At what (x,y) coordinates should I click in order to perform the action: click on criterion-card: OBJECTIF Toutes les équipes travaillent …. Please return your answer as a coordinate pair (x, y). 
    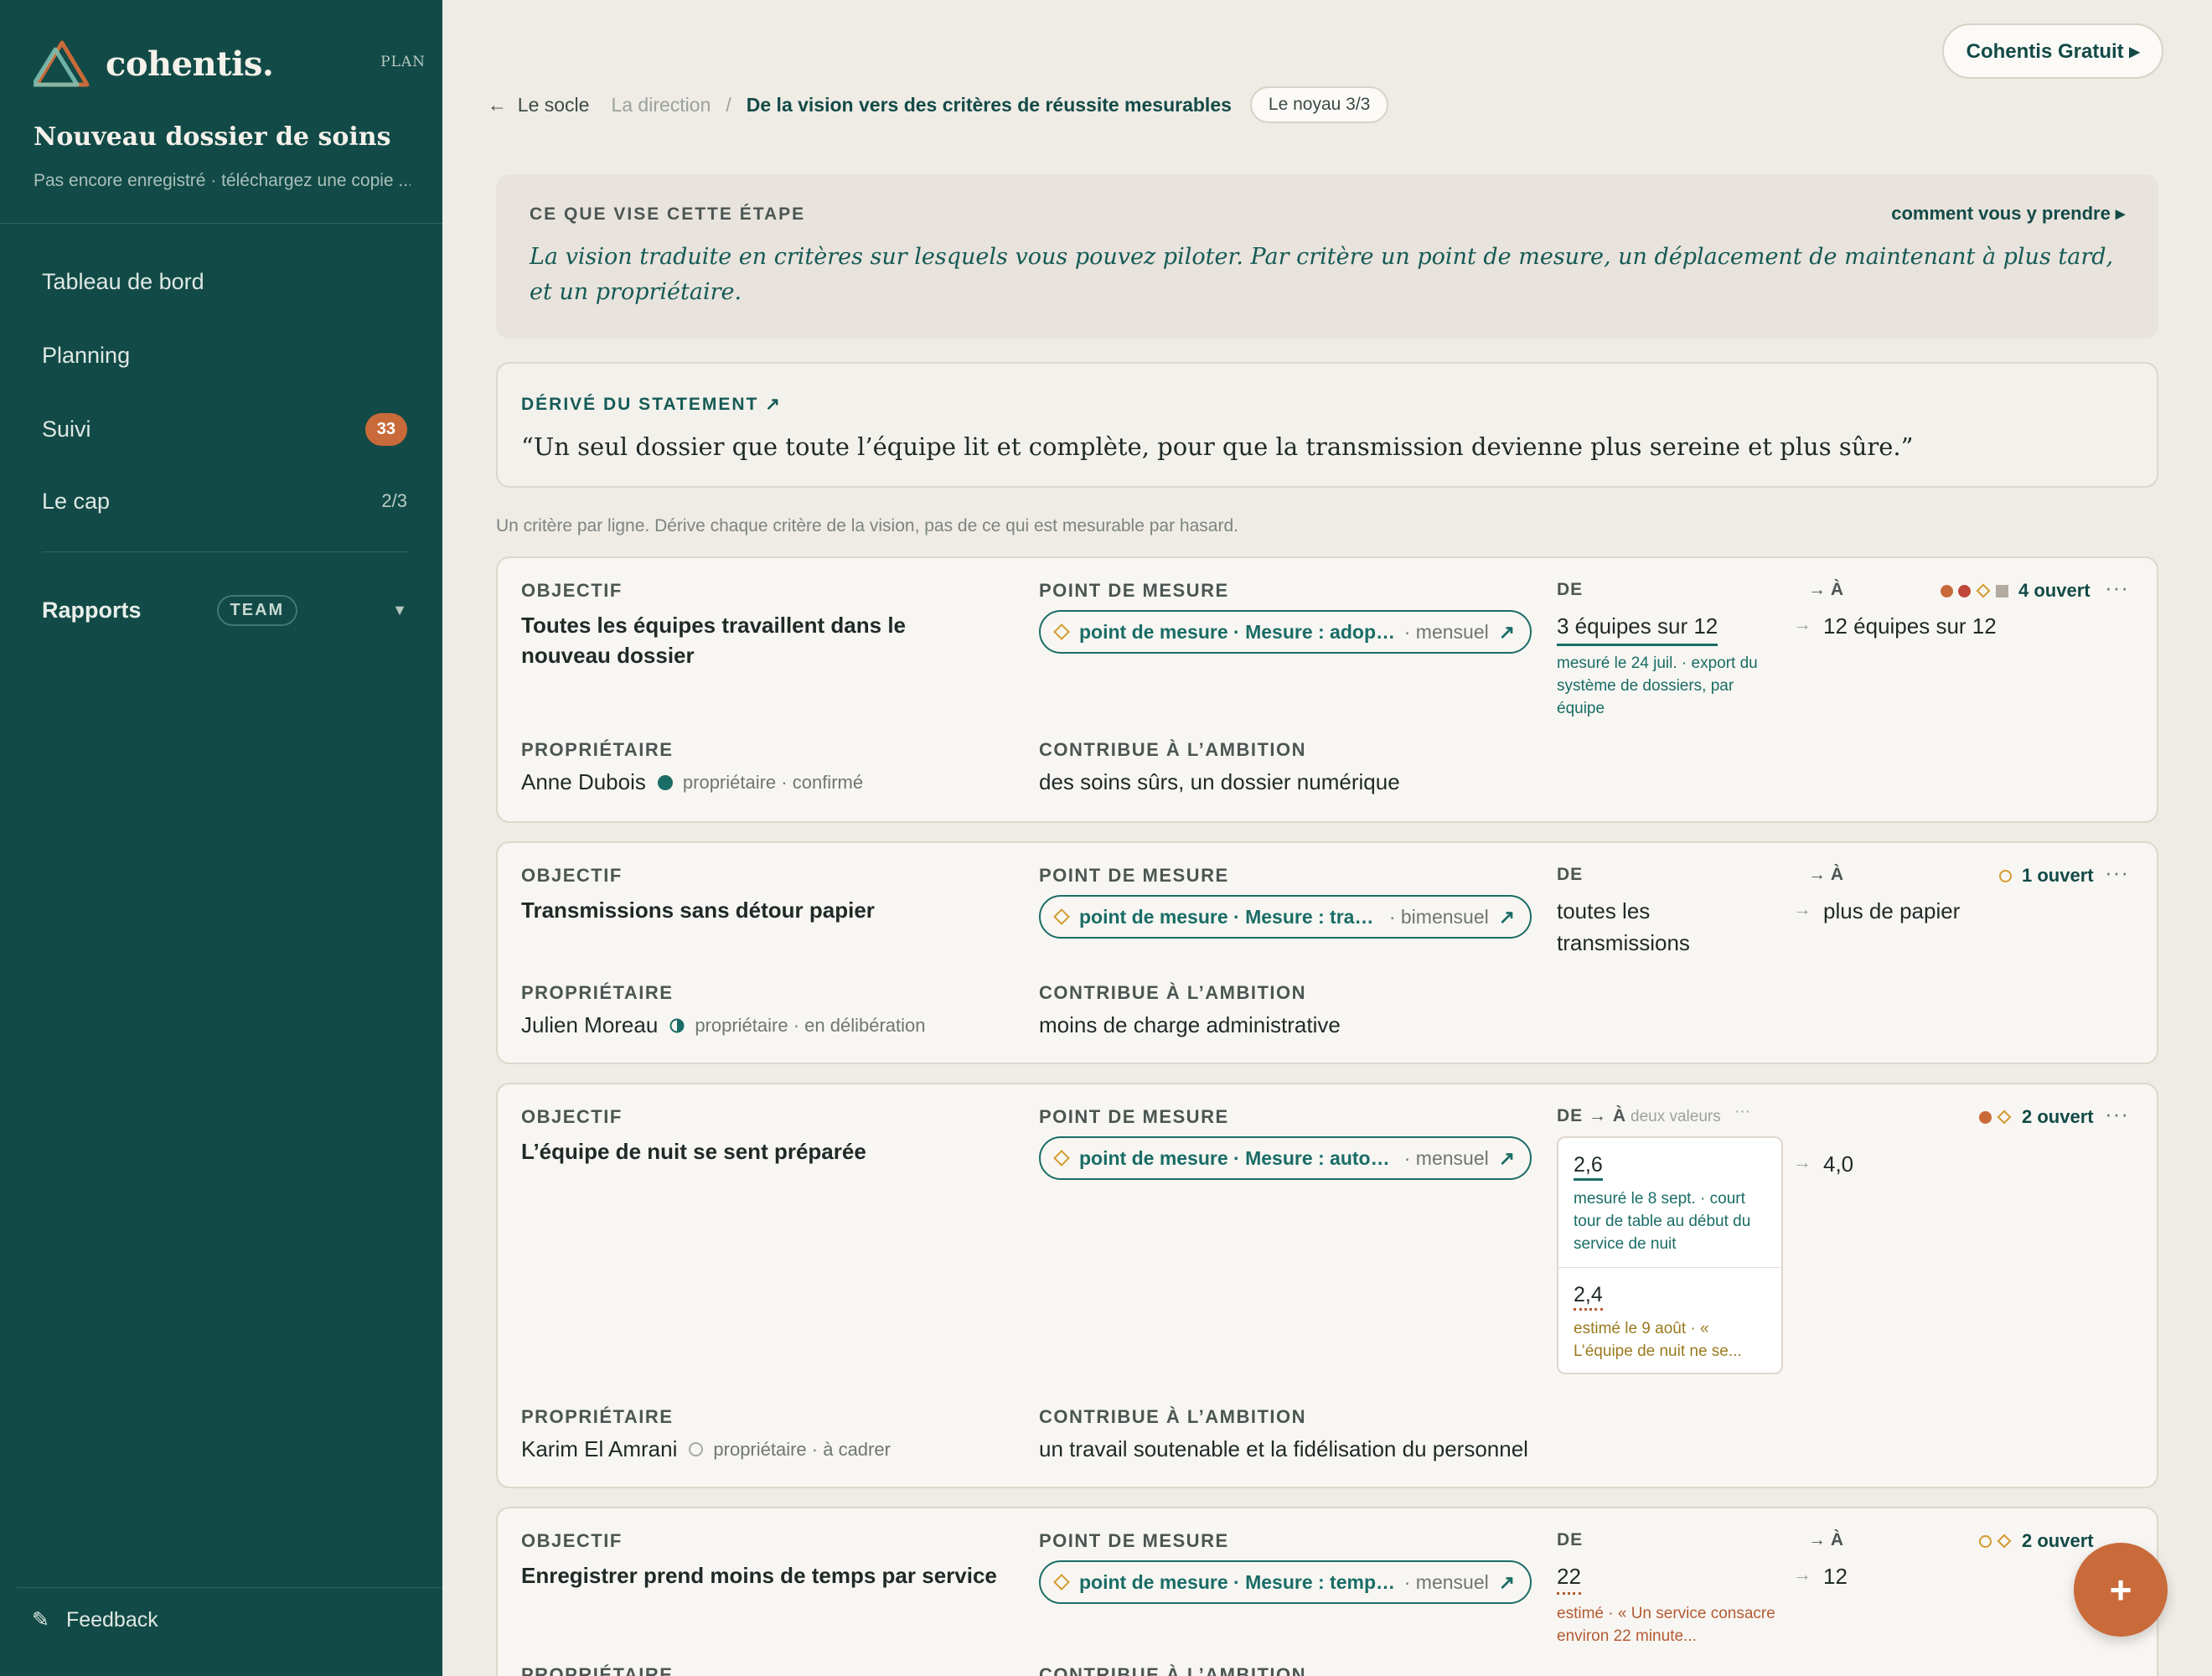
    Looking at the image, I should click on (1327, 689).